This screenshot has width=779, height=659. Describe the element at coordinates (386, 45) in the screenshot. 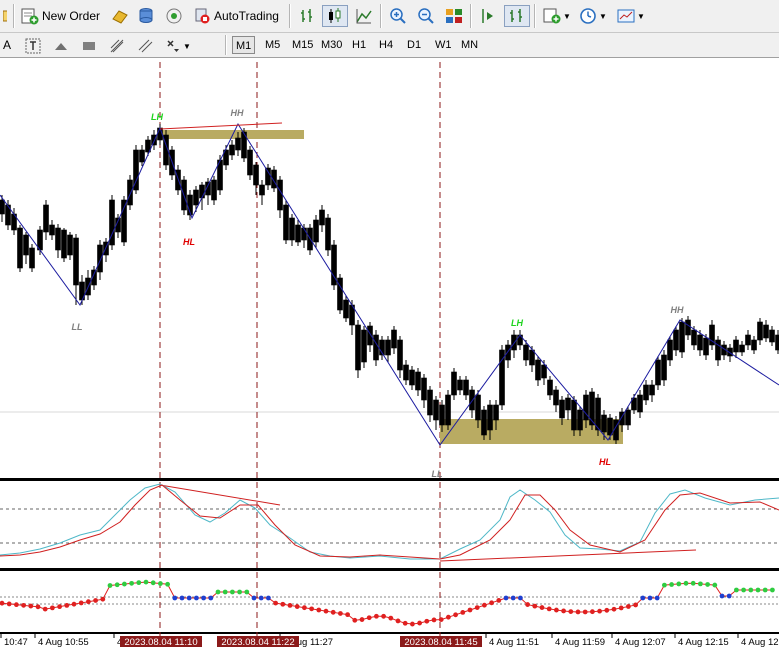

I see `timeframe-h4: H4` at that location.